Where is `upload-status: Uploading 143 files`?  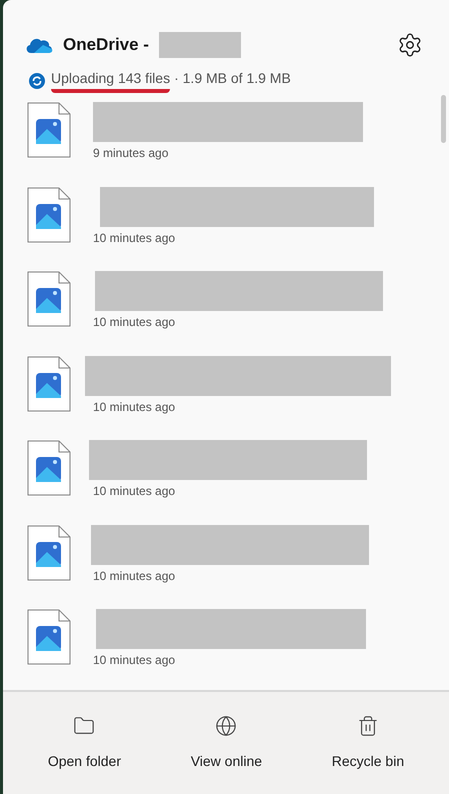 upload-status: Uploading 143 files is located at coordinates (110, 80).